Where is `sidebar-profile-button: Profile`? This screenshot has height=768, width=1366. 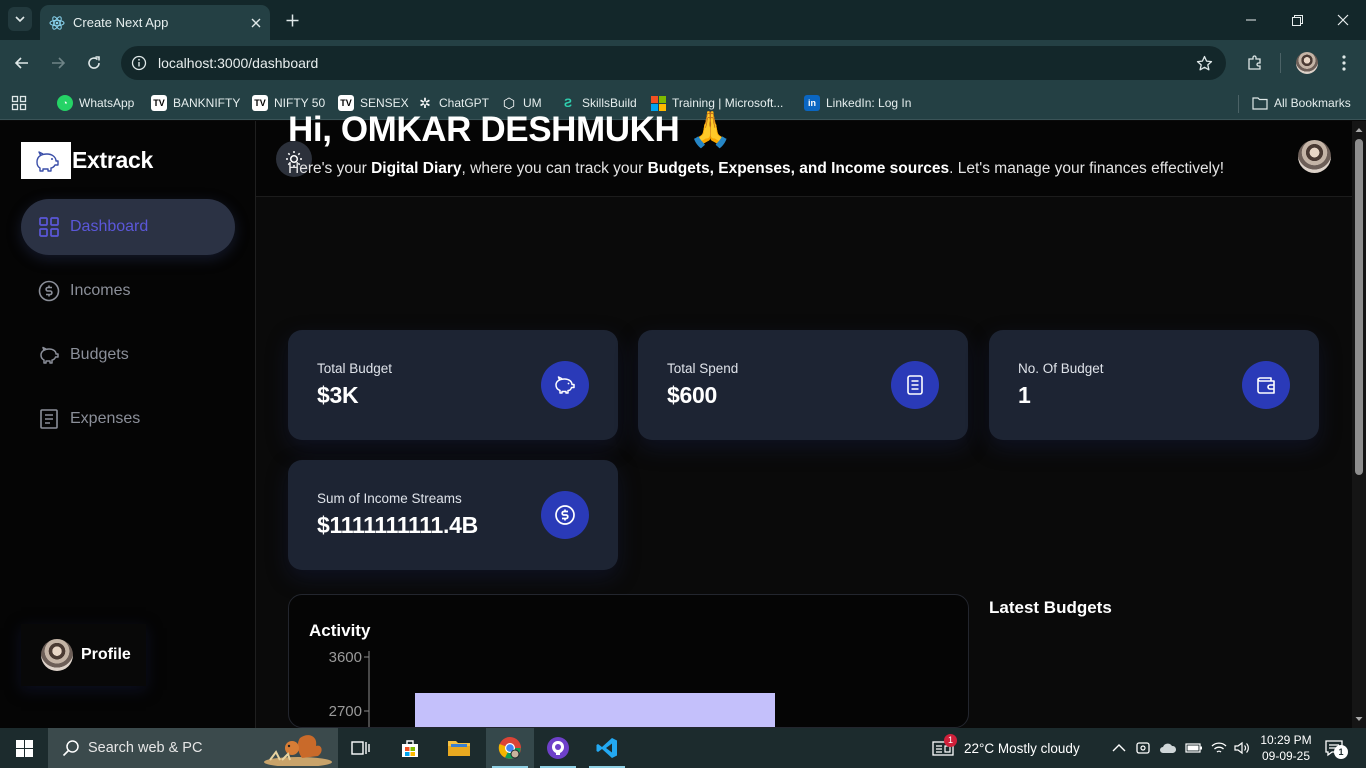
sidebar-profile-button: Profile is located at coordinates (83, 655).